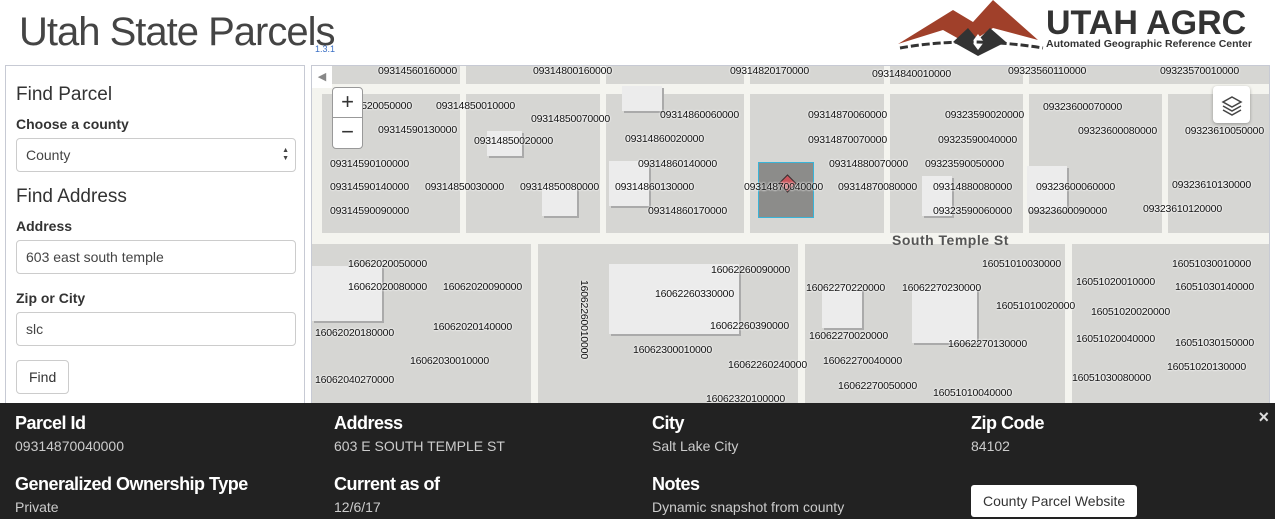  I want to click on parcel-label: 16062270220000, so click(845, 288).